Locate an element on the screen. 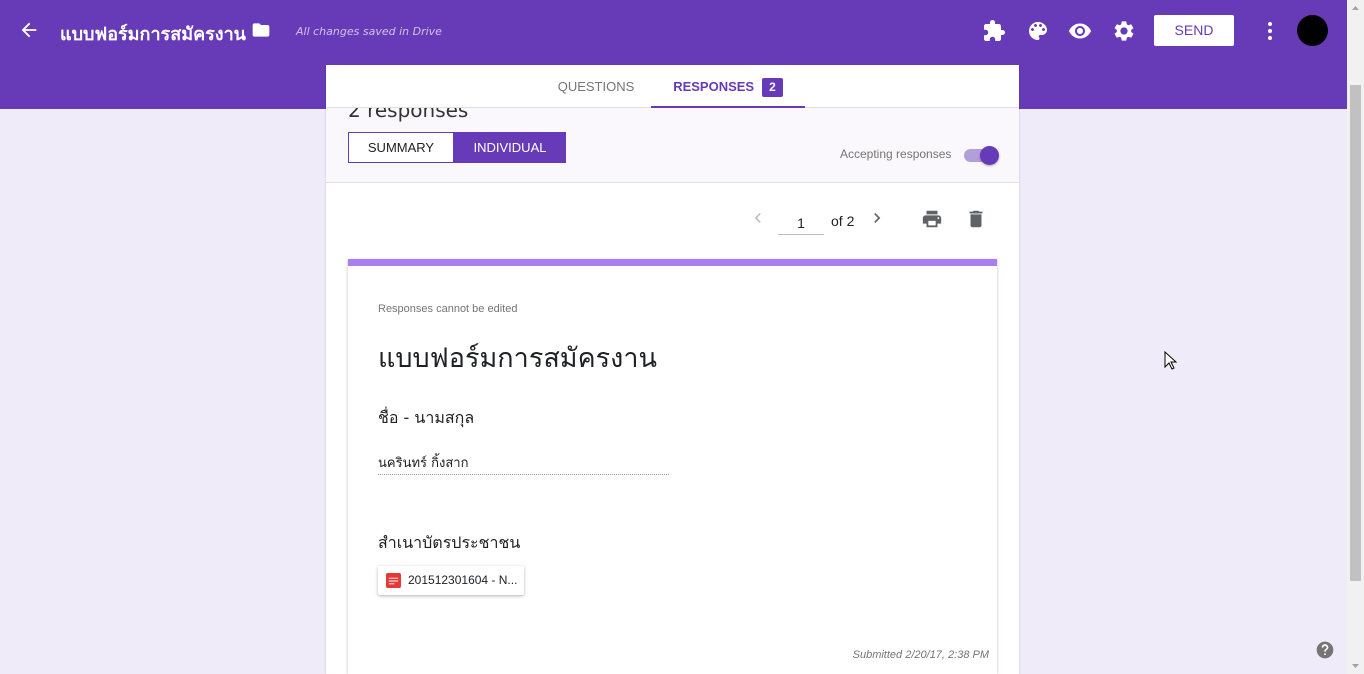 The image size is (1364, 674). question-label-name: ชื่อ - นามสกุล is located at coordinates (426, 417).